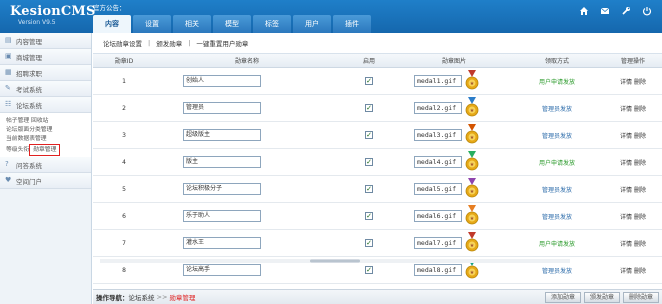 This screenshot has height=304, width=662. What do you see at coordinates (29, 130) in the screenshot?
I see `link-board-category: 论坛版面分类管理` at bounding box center [29, 130].